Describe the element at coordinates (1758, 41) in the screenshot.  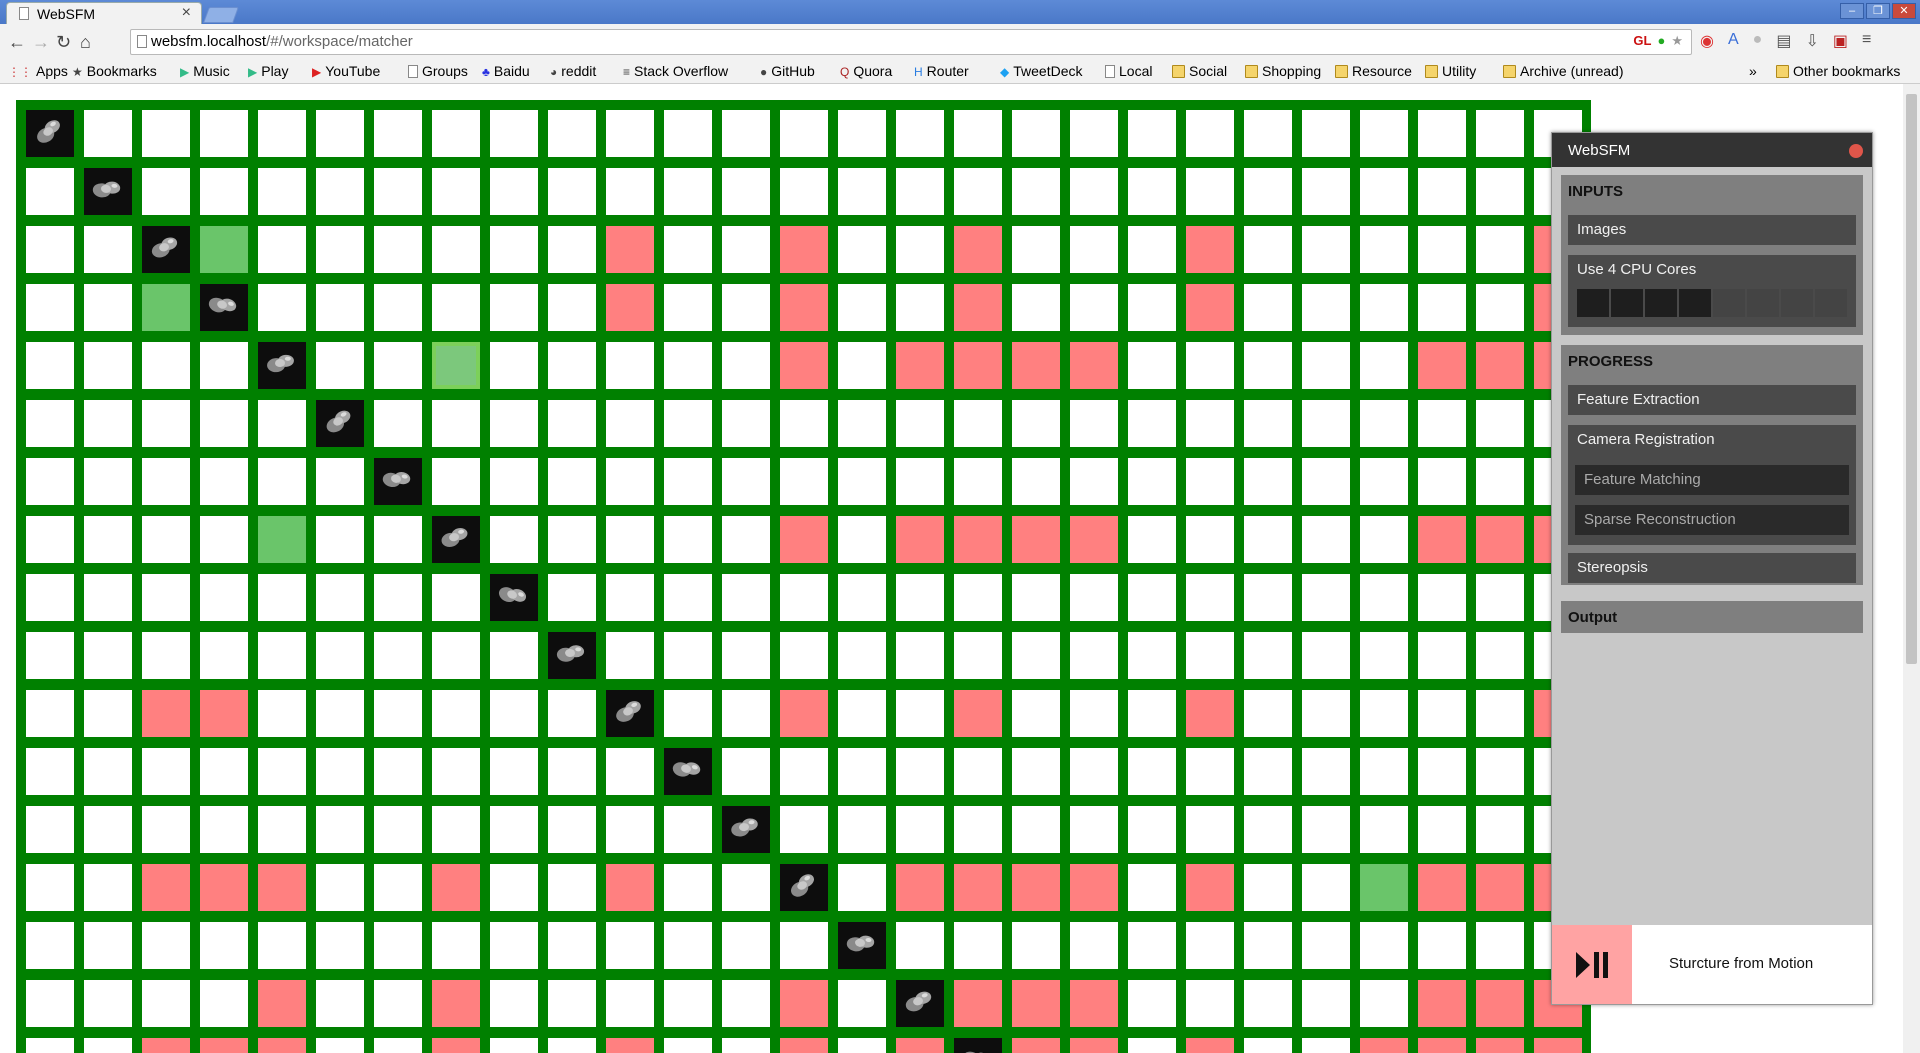
I see `circle-extension-icon: ●` at that location.